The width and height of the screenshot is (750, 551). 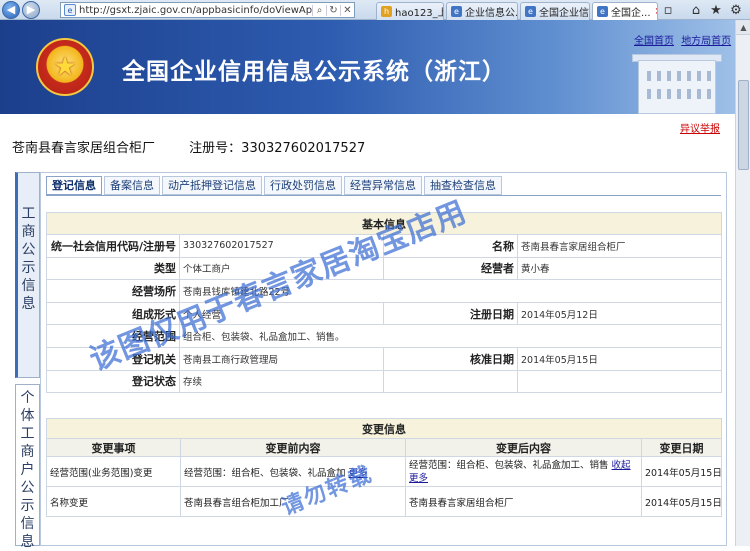 I want to click on registration-label: 注册号：, so click(x=215, y=148).